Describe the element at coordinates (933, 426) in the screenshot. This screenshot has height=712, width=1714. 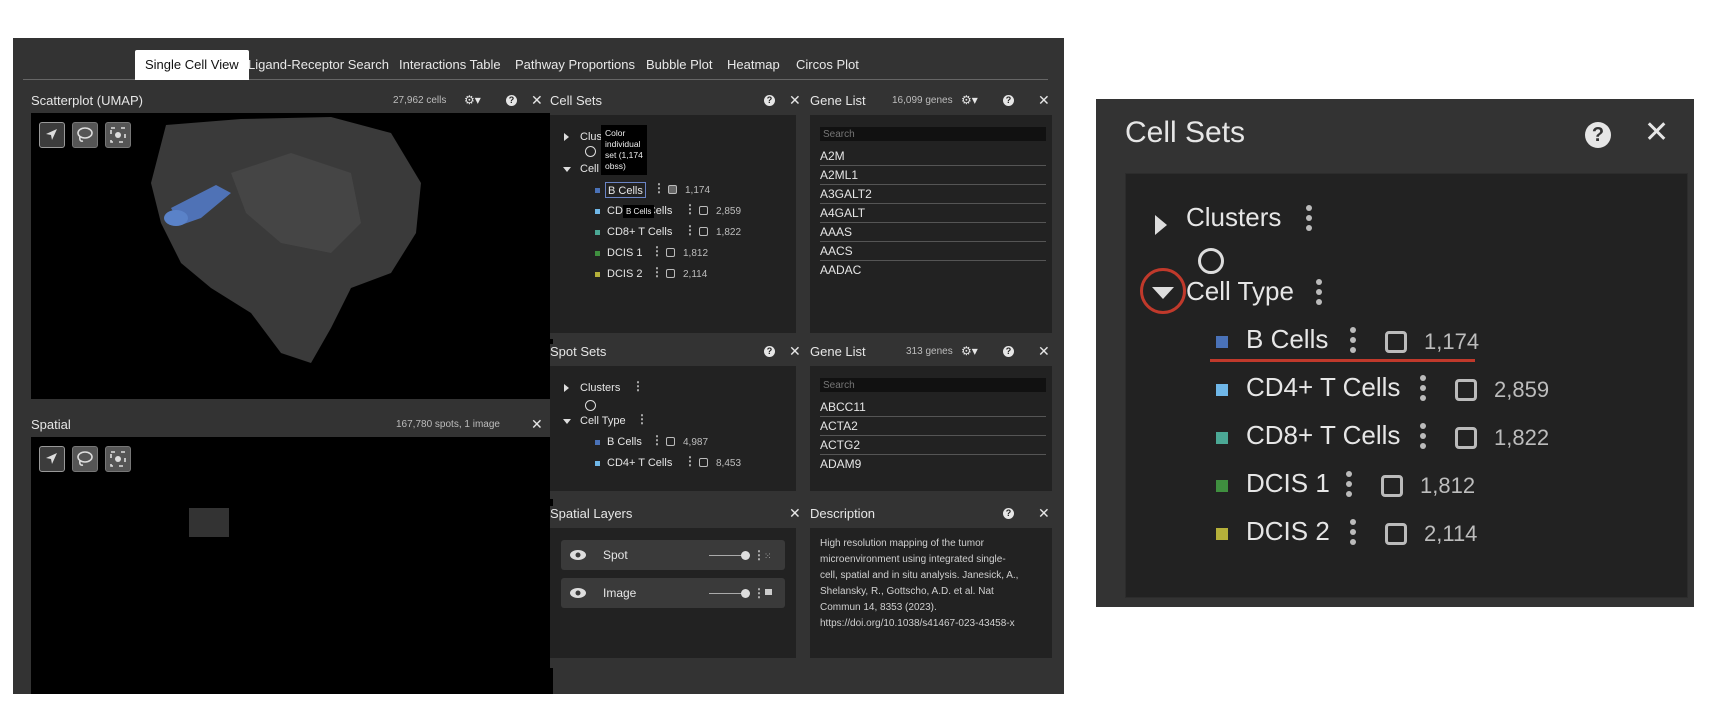
I see `gene-row: ACTA2` at that location.